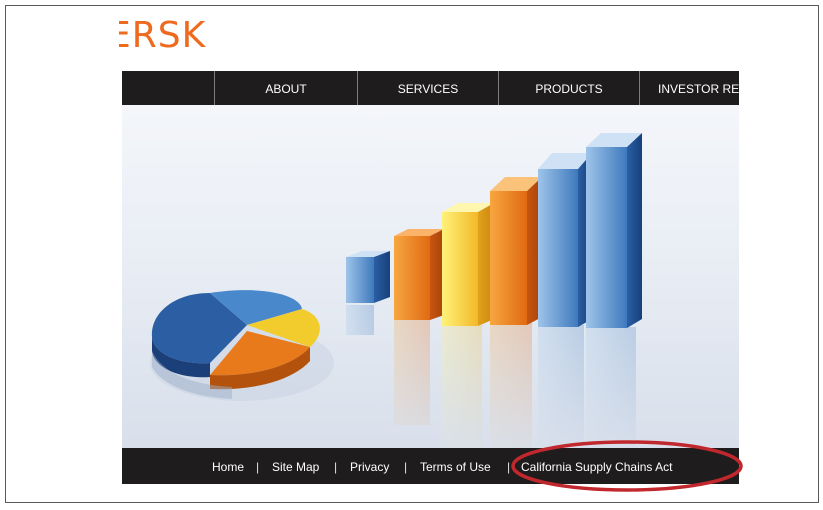 This screenshot has height=510, width=823. I want to click on nav-item-services: SERVICES, so click(427, 88).